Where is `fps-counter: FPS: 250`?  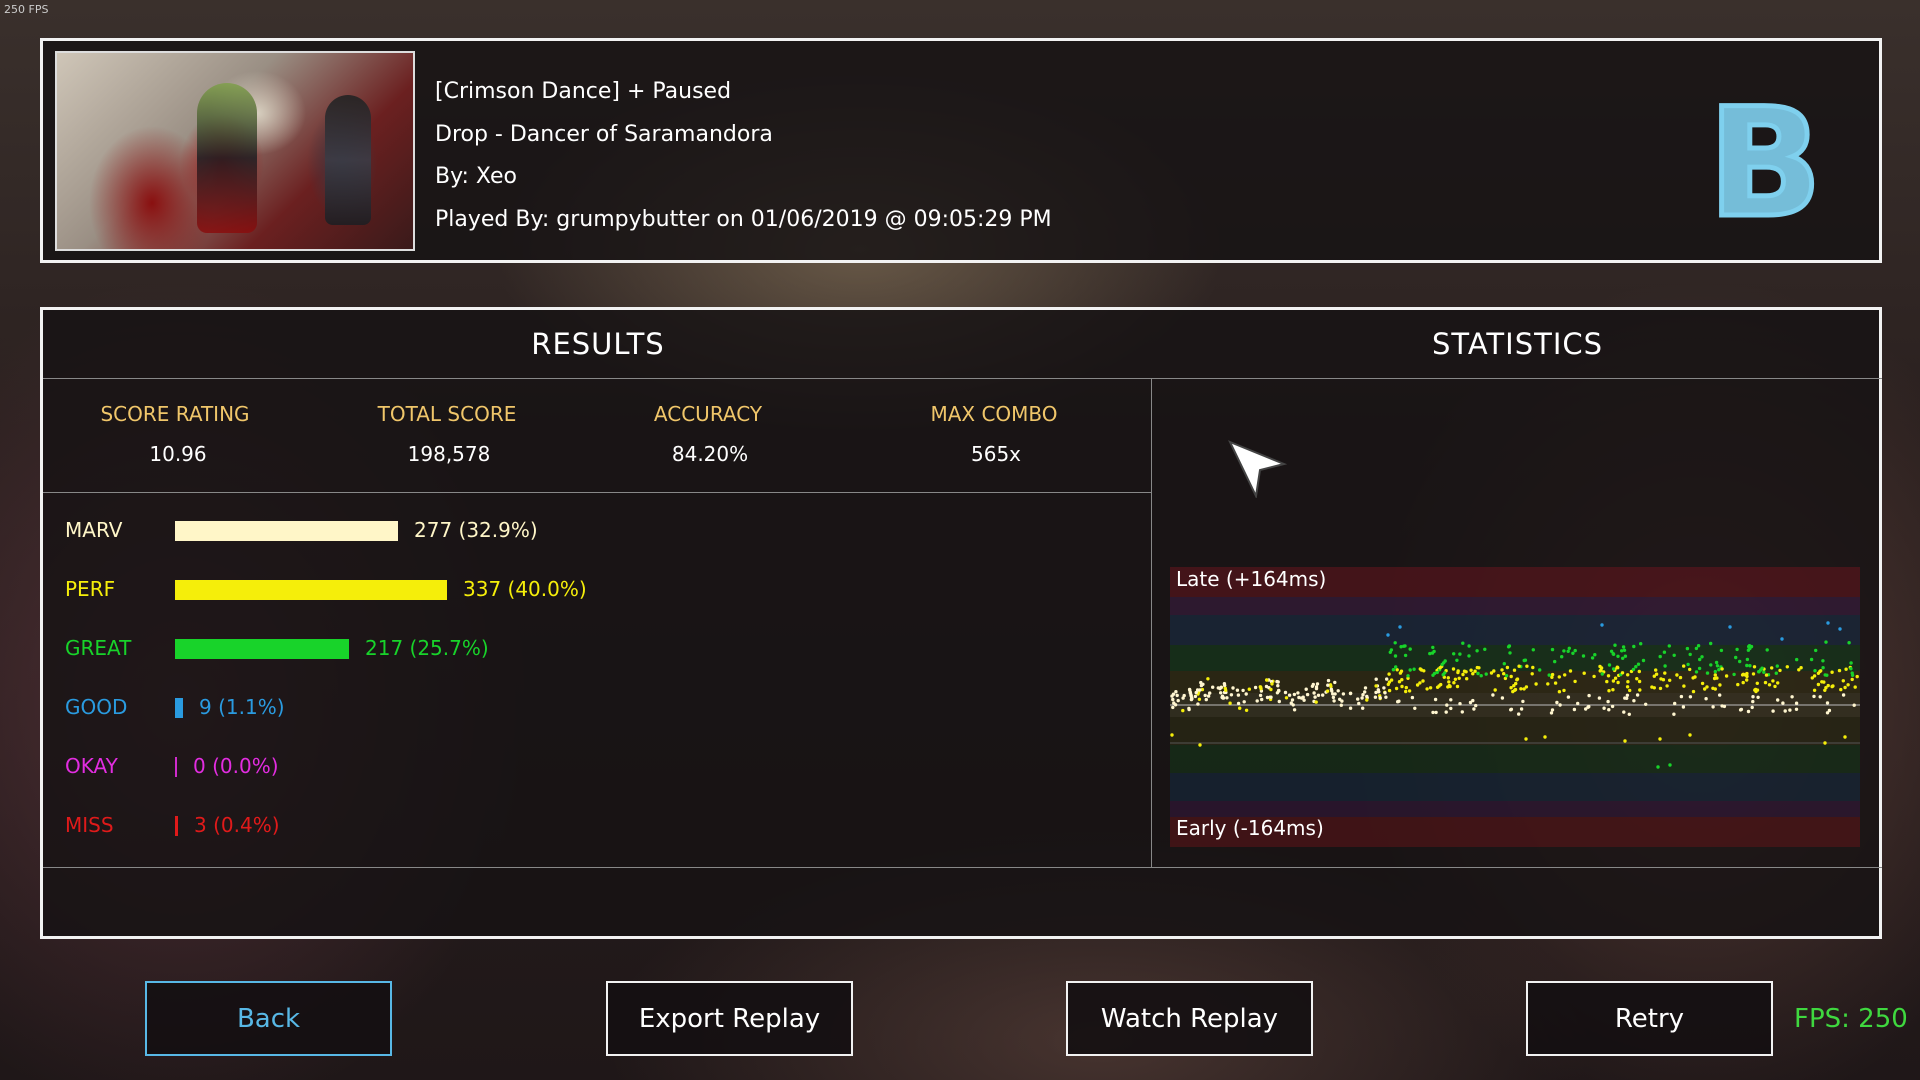 fps-counter: FPS: 250 is located at coordinates (1851, 1019).